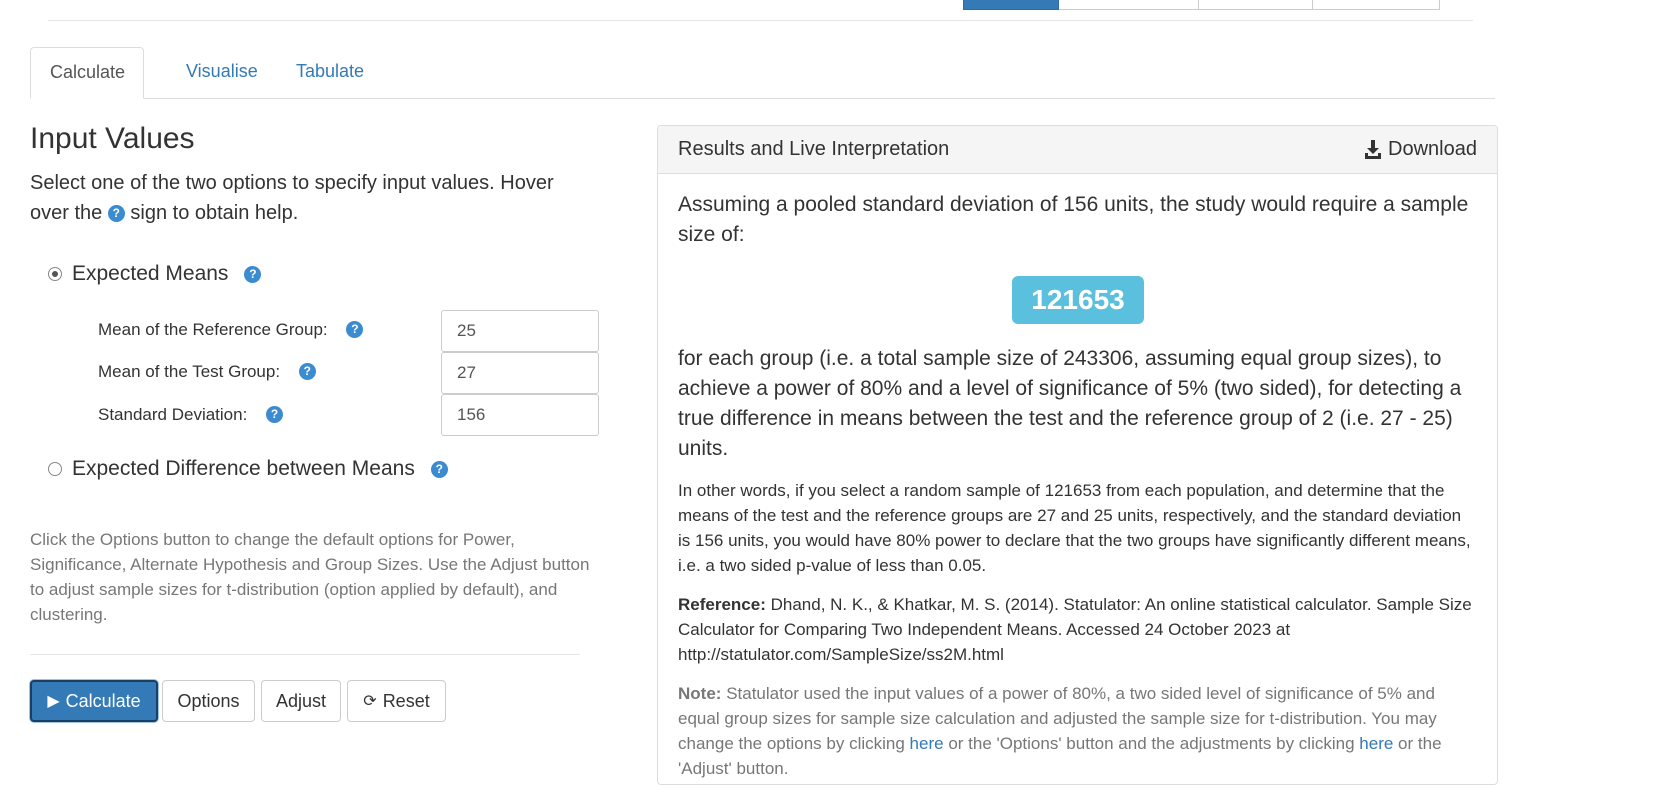  Describe the element at coordinates (406, 700) in the screenshot. I see `reset-button-label: Reset` at that location.